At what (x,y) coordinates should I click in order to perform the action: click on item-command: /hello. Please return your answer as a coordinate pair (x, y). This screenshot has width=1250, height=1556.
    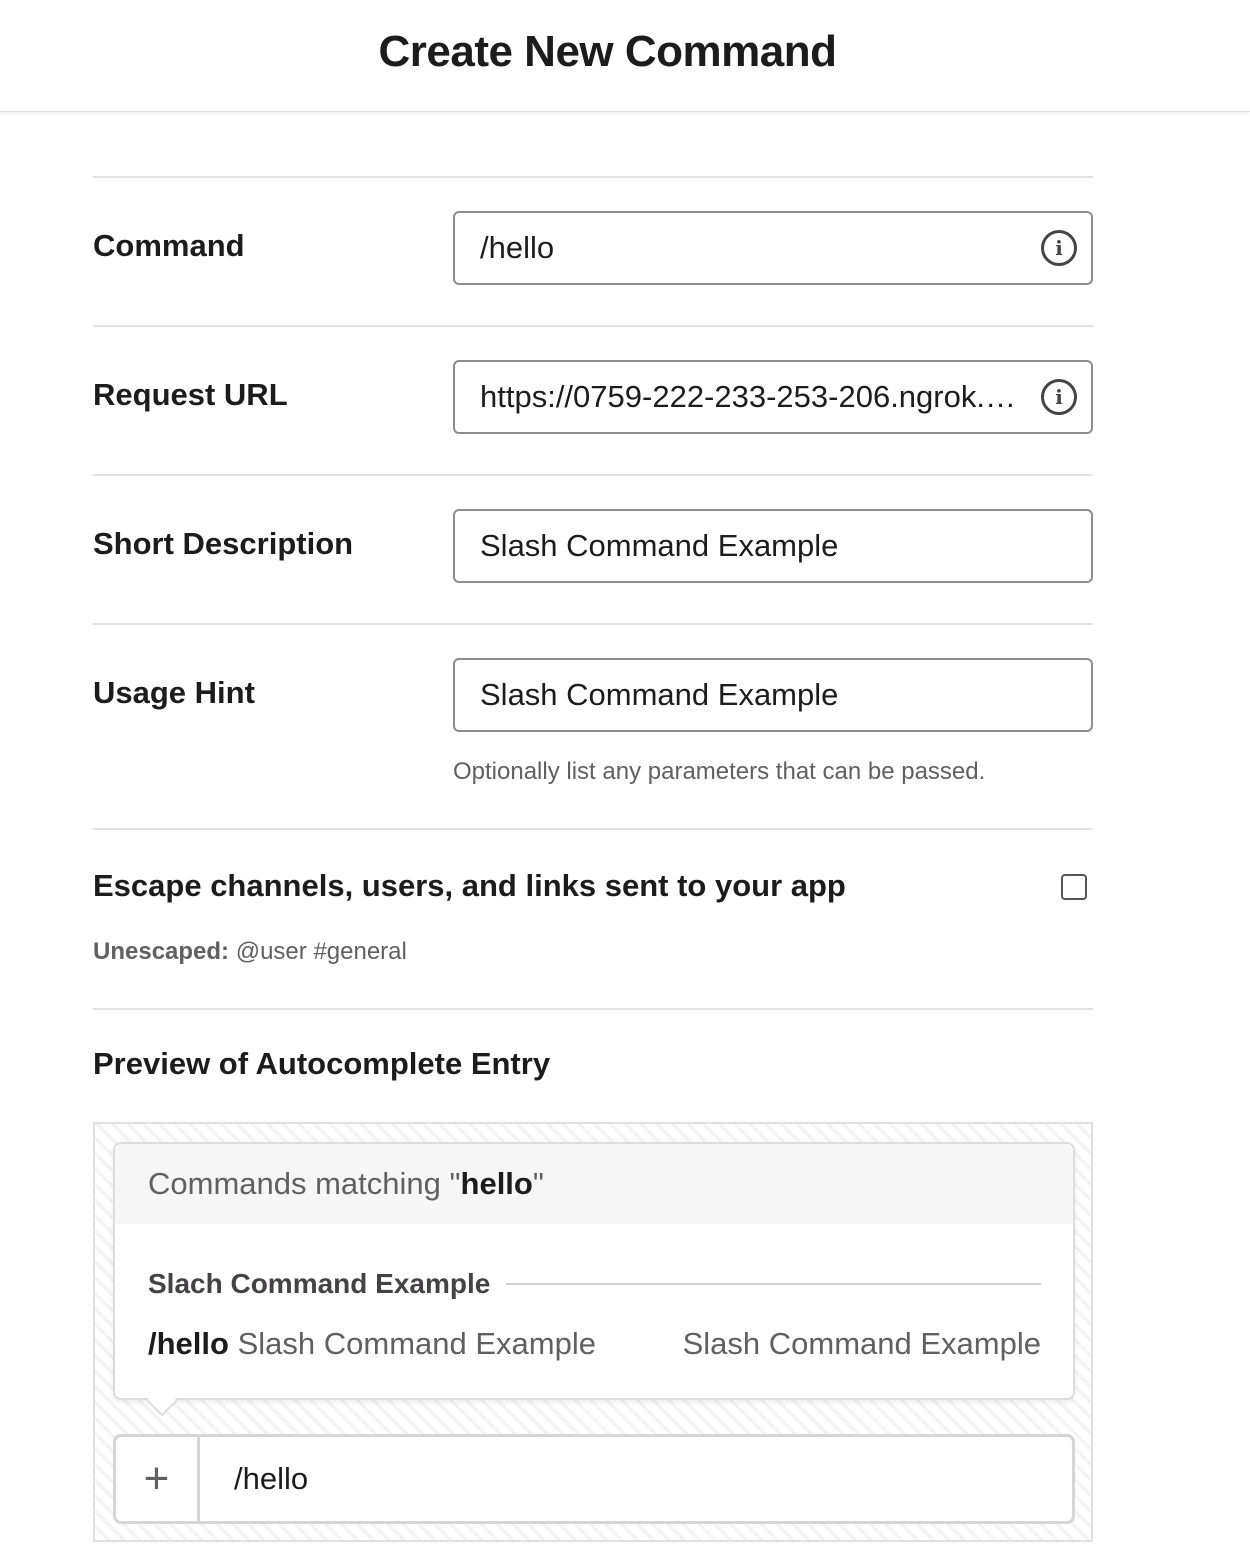
    Looking at the image, I should click on (188, 1343).